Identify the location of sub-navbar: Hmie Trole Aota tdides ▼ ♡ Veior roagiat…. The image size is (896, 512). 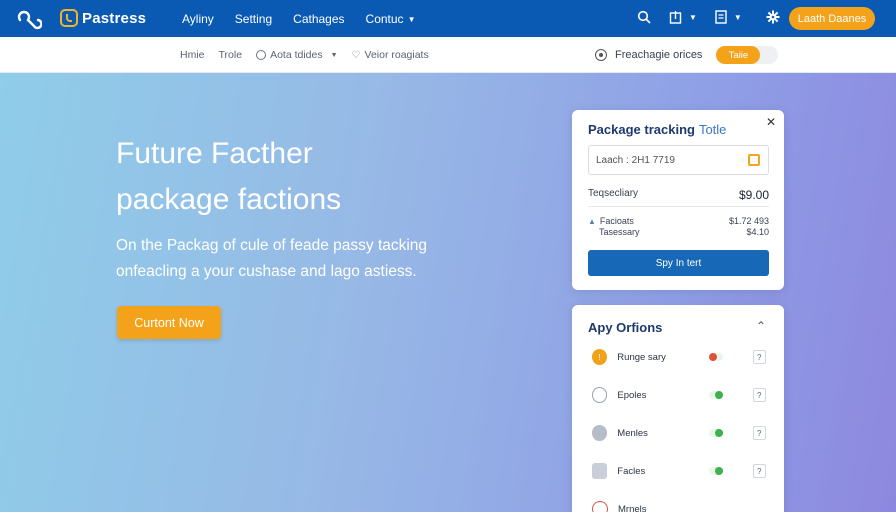
(448, 55).